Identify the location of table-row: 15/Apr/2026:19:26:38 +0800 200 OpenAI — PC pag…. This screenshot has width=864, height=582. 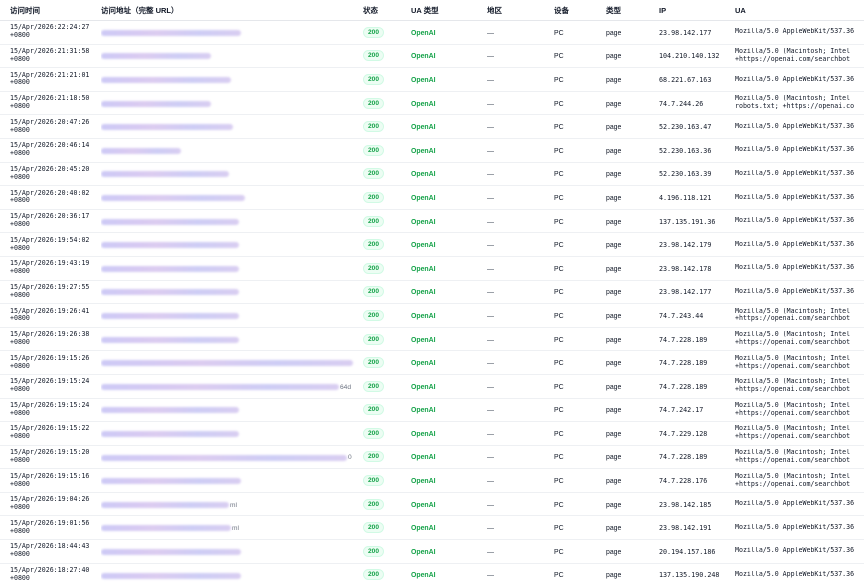
(432, 339).